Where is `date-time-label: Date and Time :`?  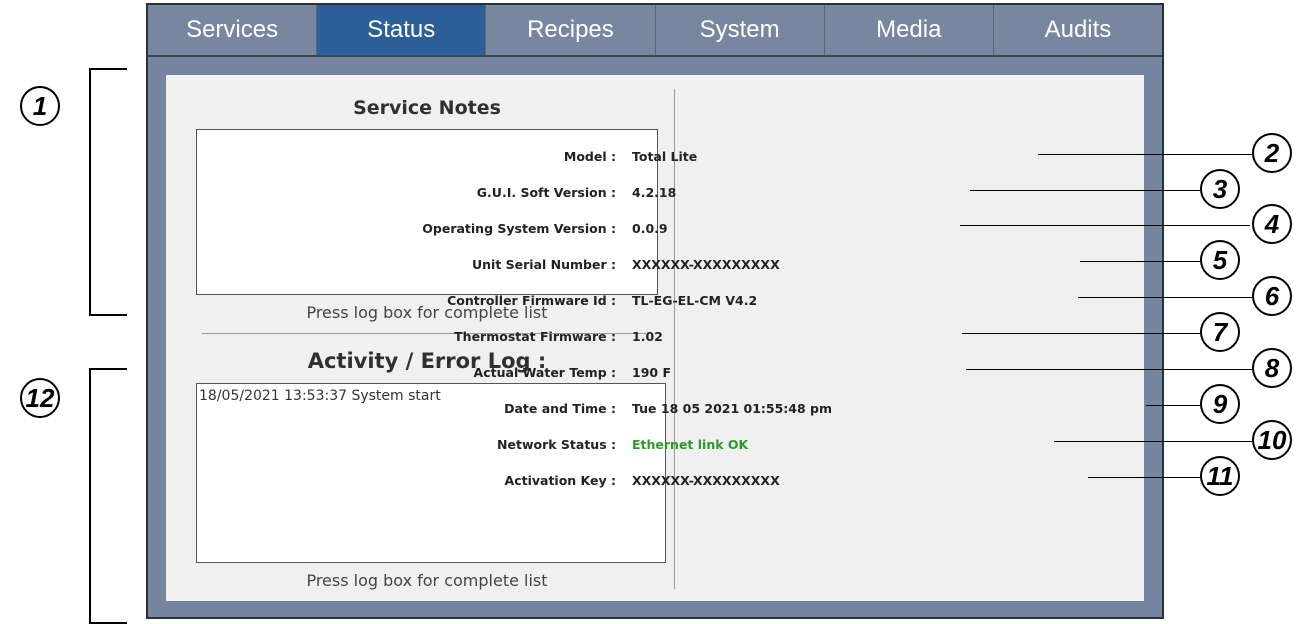
date-time-label: Date and Time : is located at coordinates (560, 408).